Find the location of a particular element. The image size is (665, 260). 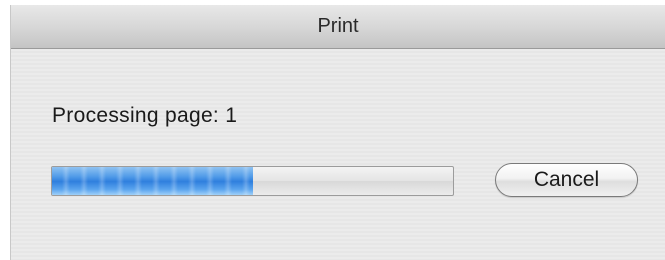

progress-fill is located at coordinates (152, 181).